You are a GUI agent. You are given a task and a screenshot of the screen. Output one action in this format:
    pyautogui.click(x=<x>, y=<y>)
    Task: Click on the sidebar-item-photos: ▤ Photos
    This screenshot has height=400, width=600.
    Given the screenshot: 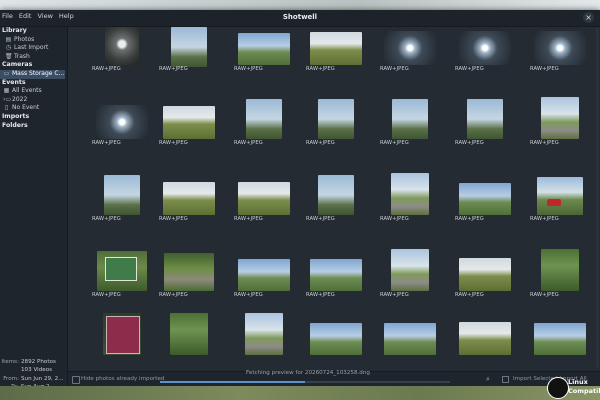 What is the action you would take?
    pyautogui.click(x=33, y=40)
    